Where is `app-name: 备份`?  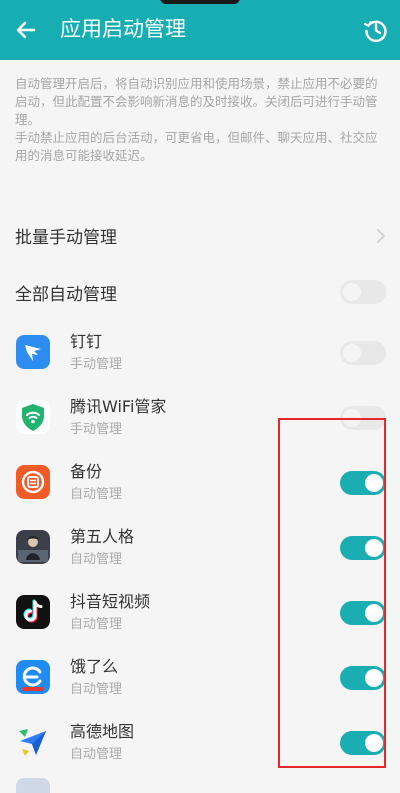
app-name: 备份 is located at coordinates (86, 471).